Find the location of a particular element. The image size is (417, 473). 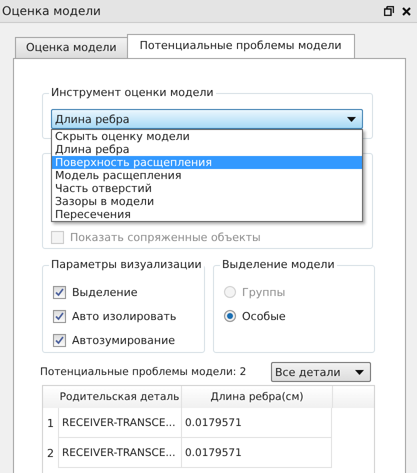

tab: Оценка модели is located at coordinates (71, 47).